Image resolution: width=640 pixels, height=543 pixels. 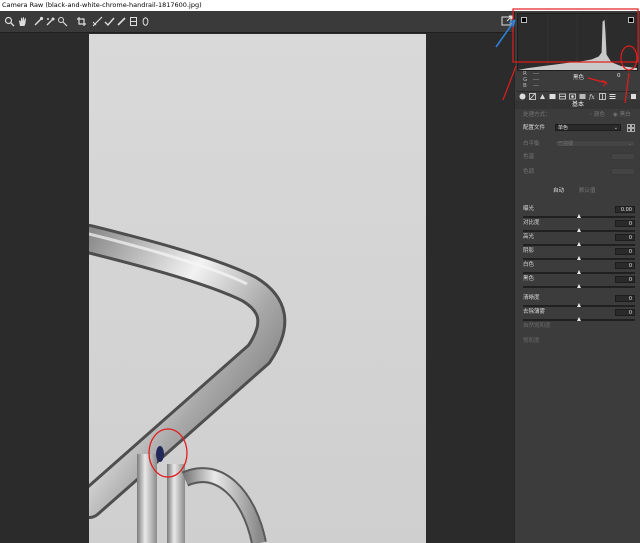 What do you see at coordinates (22, 21) in the screenshot?
I see `hand-tool-icon` at bounding box center [22, 21].